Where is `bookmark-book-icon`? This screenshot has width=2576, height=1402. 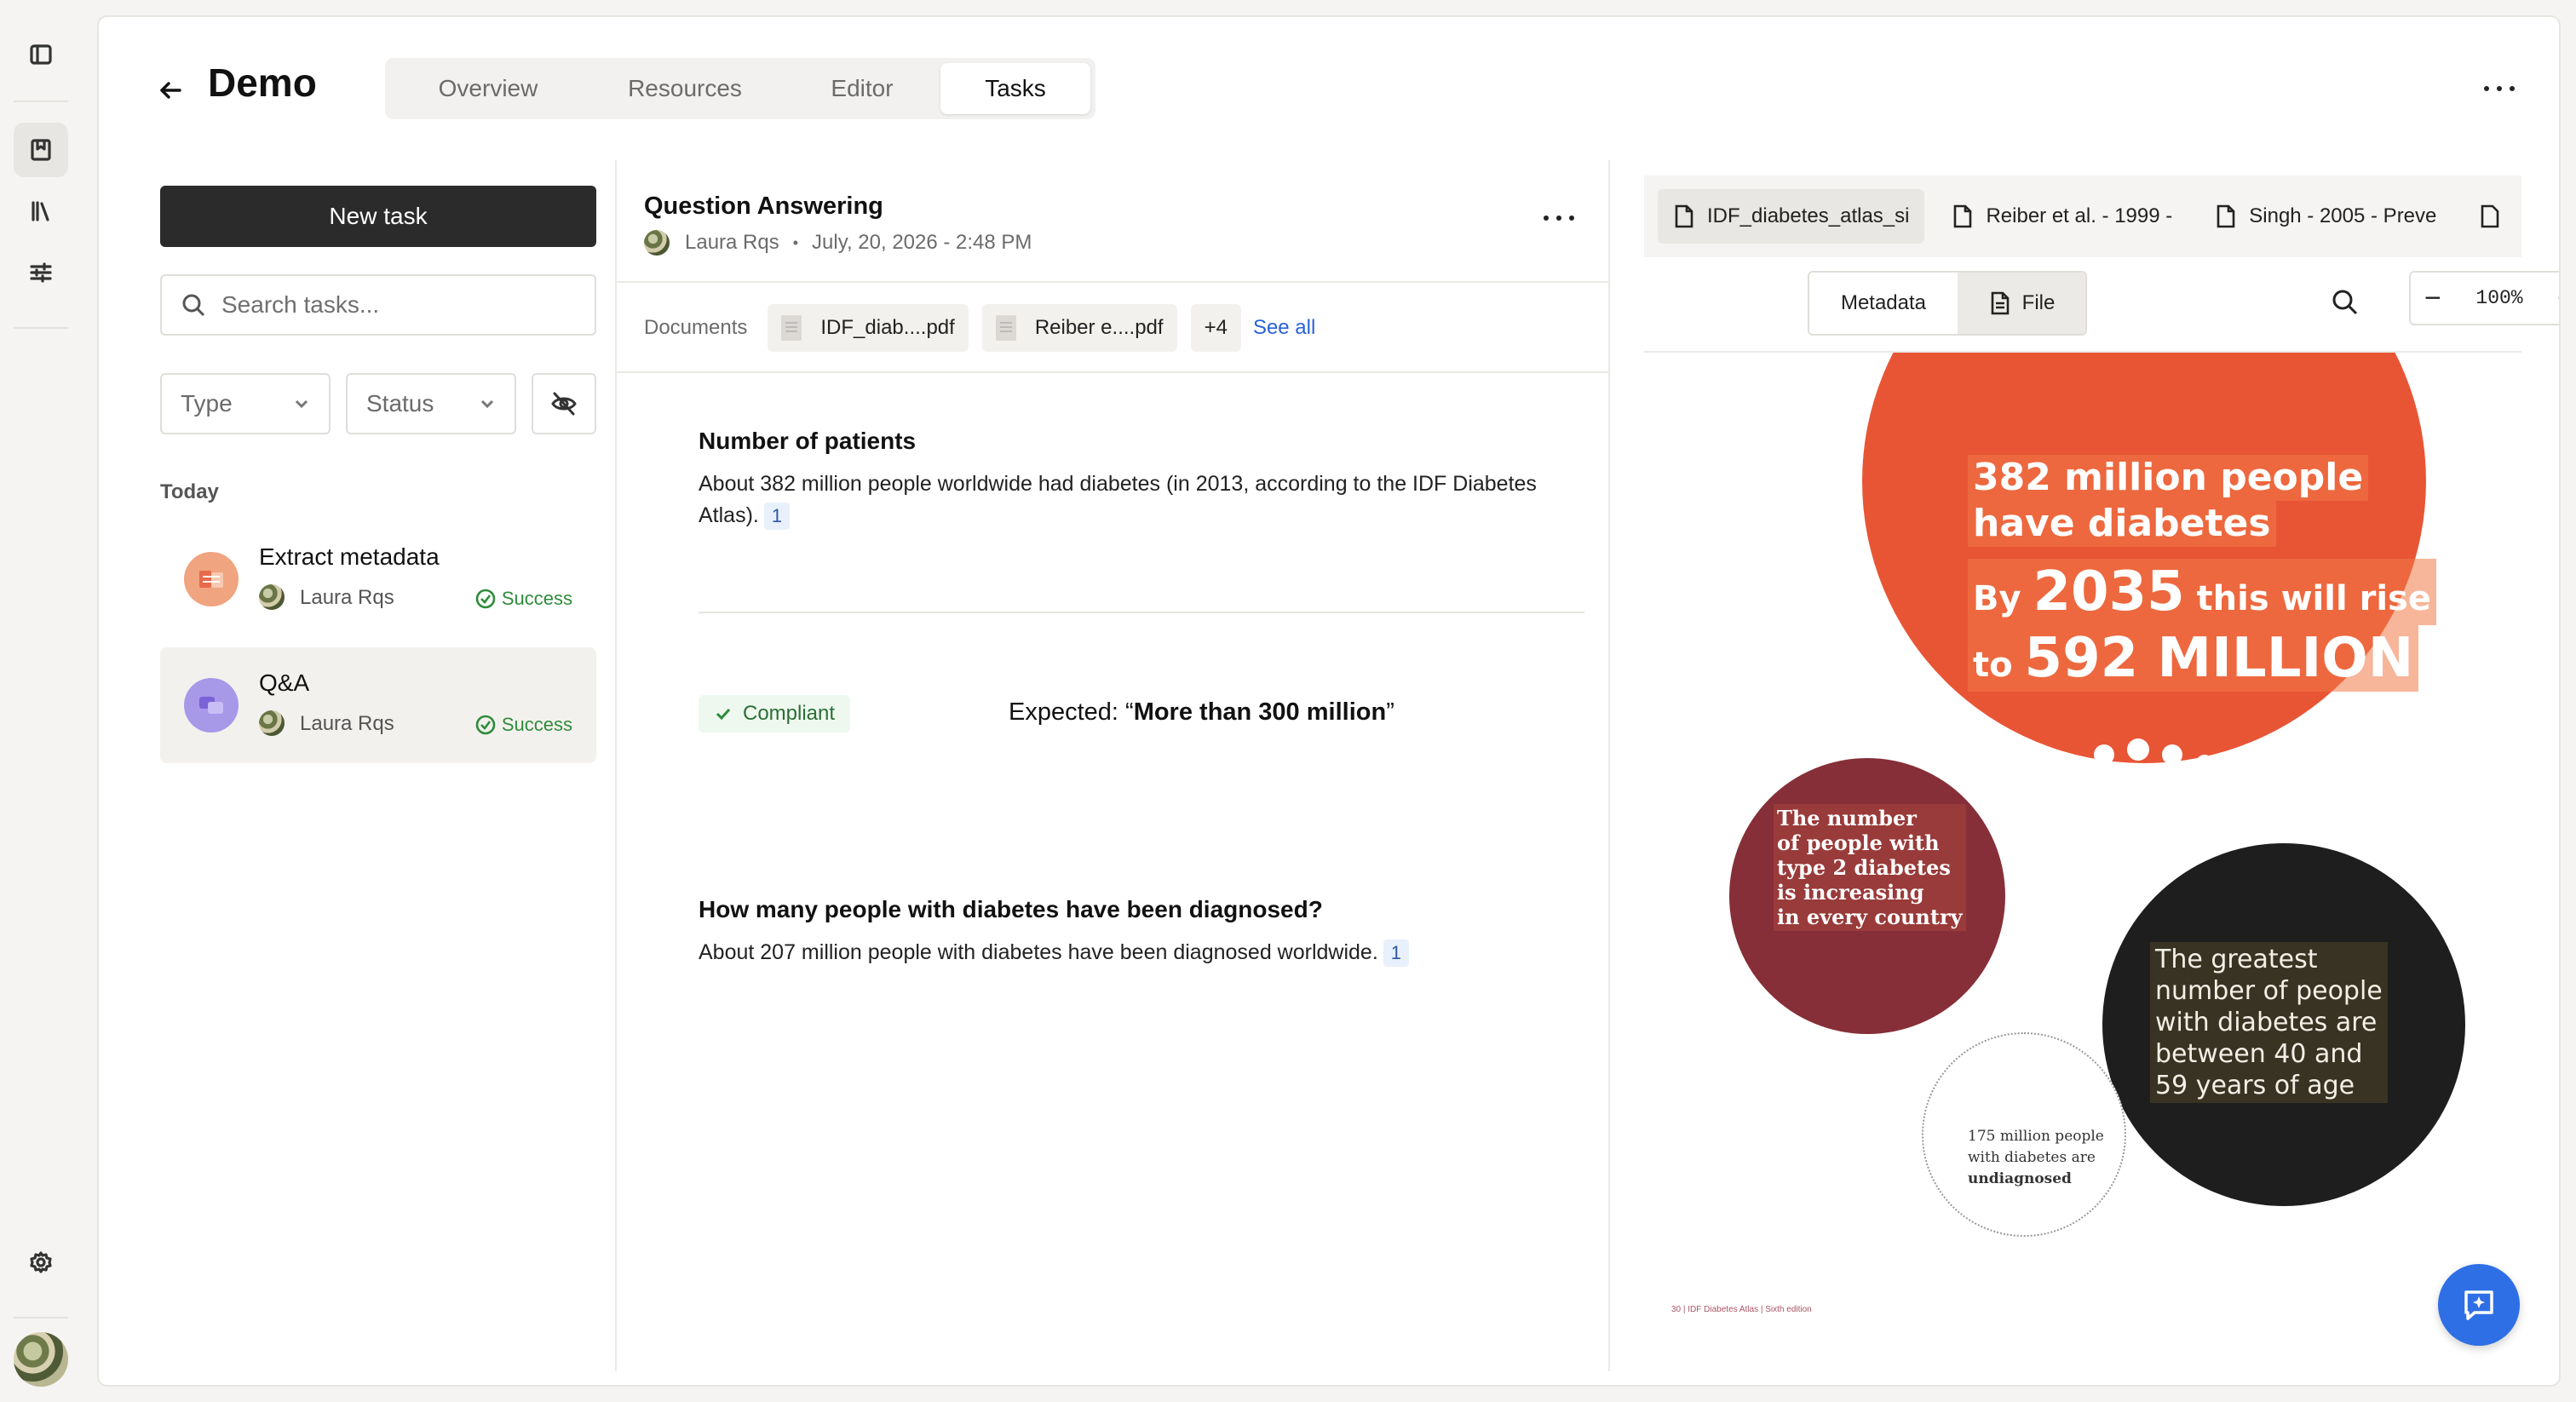 bookmark-book-icon is located at coordinates (41, 150).